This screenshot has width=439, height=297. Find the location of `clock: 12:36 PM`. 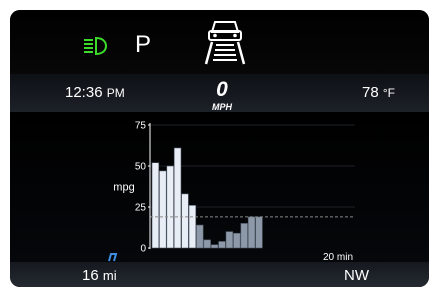

clock: 12:36 PM is located at coordinates (95, 92).